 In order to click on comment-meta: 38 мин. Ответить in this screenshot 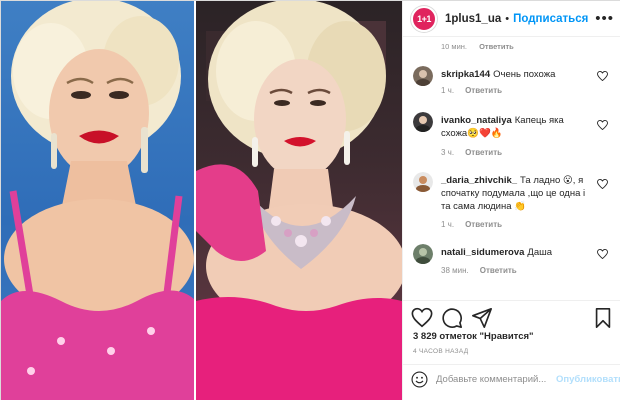, I will do `click(484, 270)`.